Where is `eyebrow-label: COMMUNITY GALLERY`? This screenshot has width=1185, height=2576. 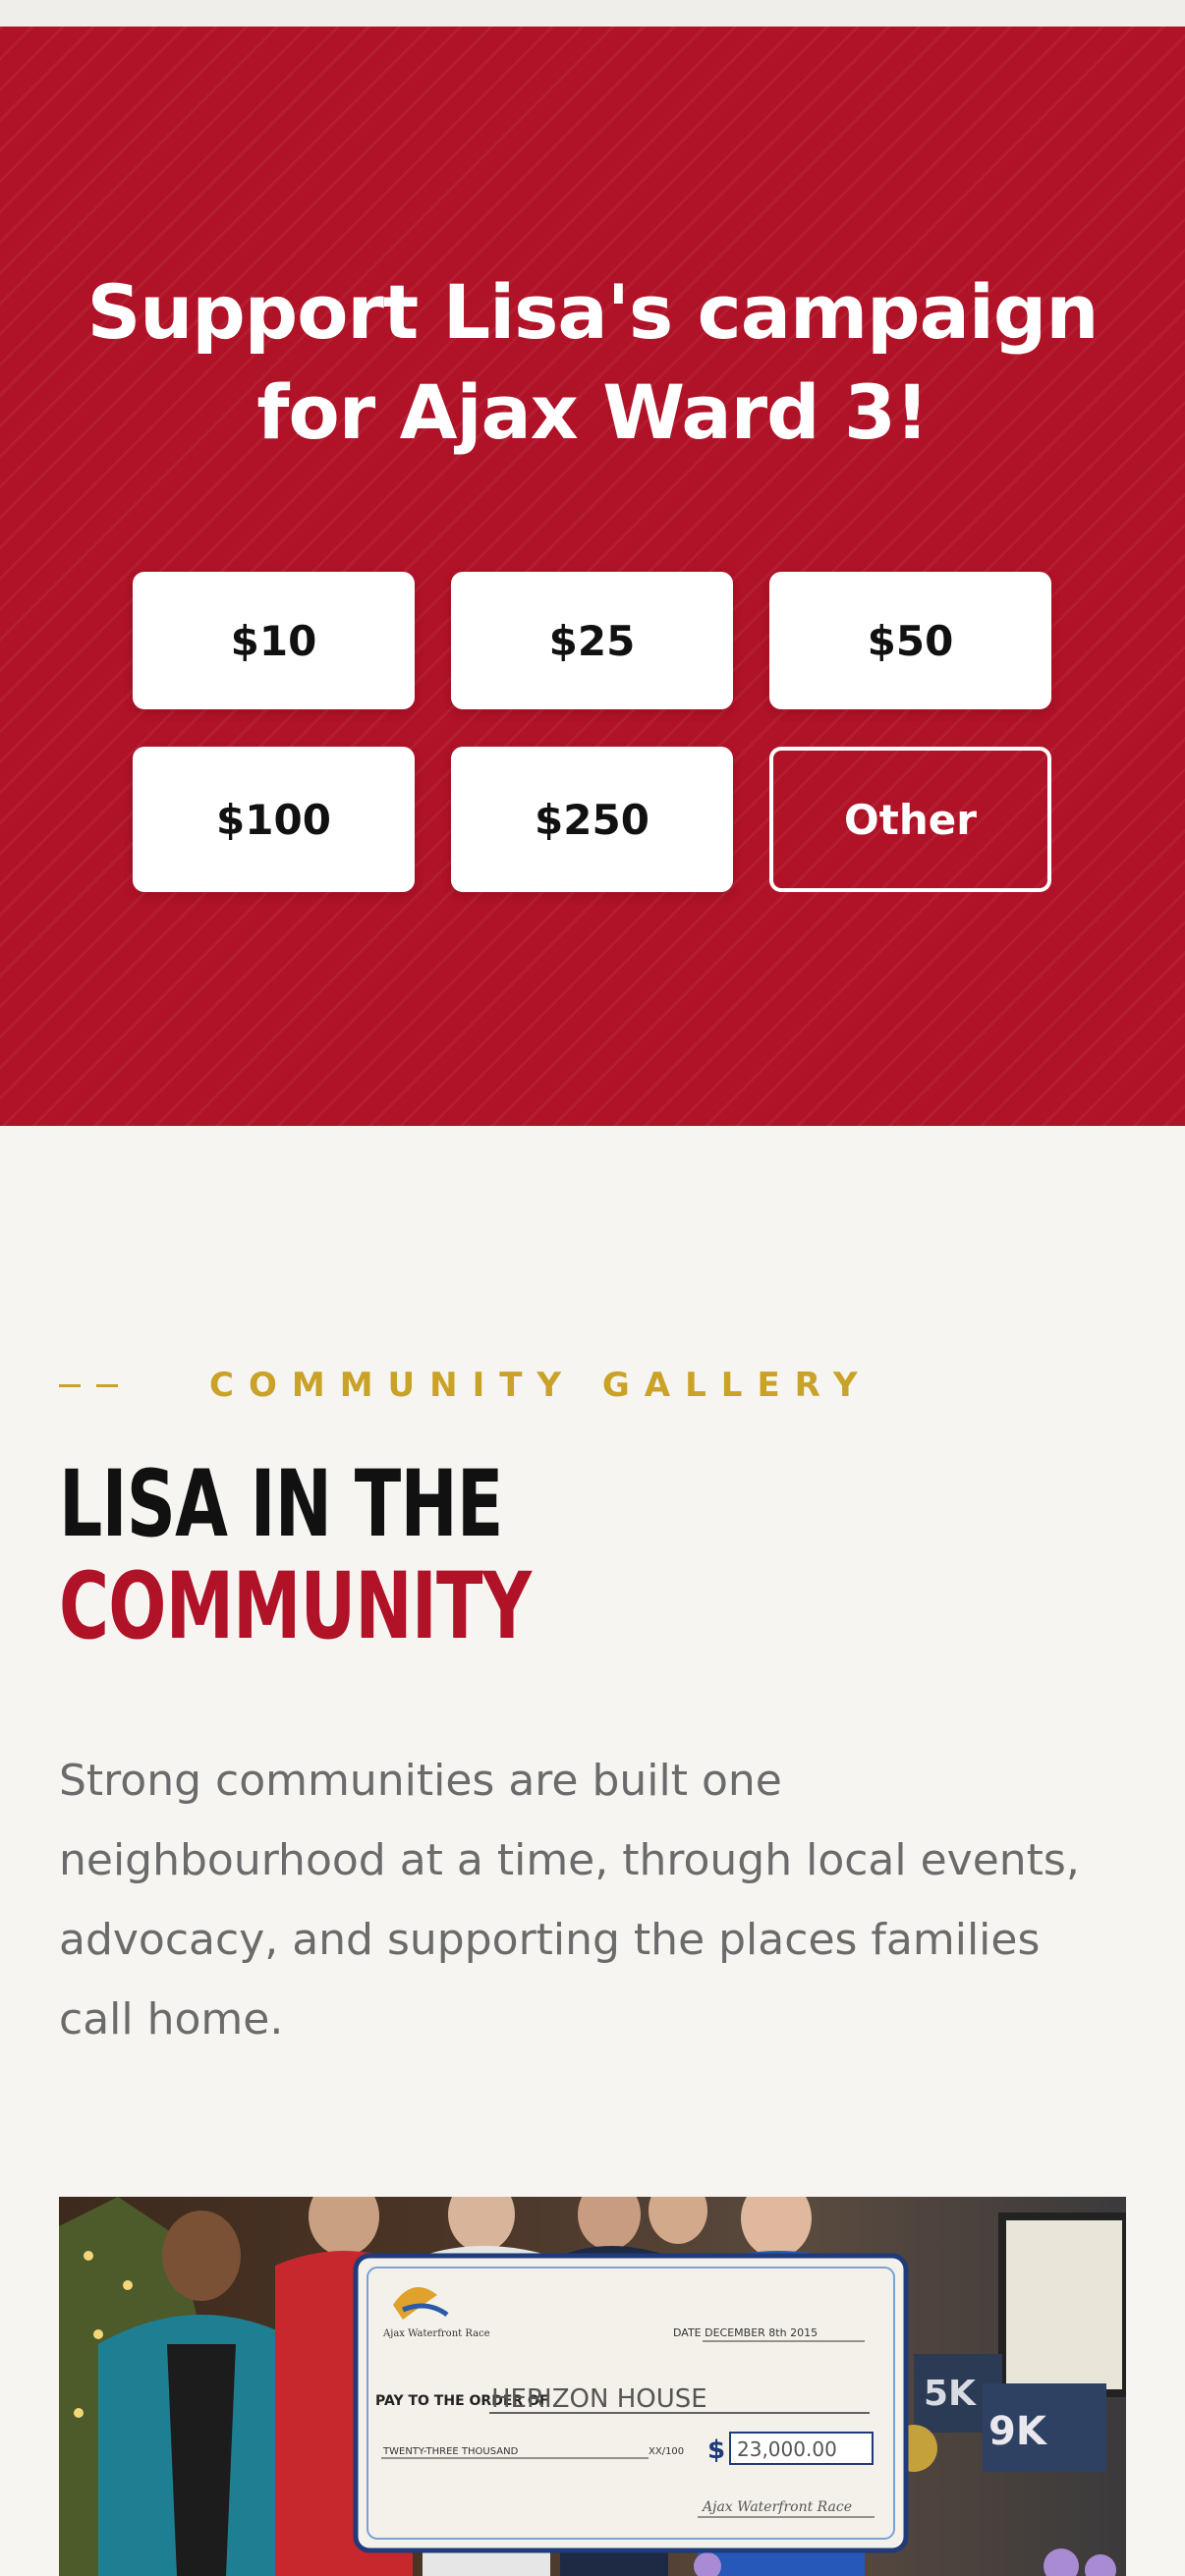
eyebrow-label: COMMUNITY GALLERY is located at coordinates (541, 1385).